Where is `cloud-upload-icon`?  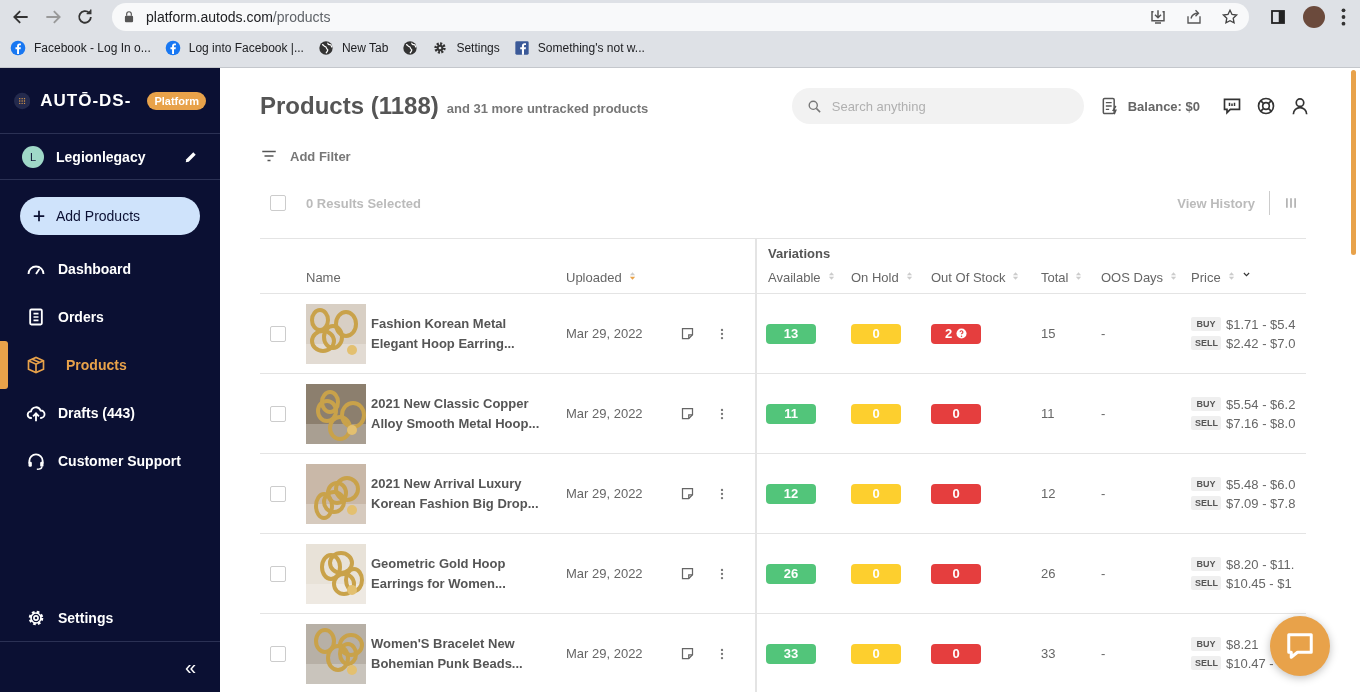
cloud-upload-icon is located at coordinates (36, 413).